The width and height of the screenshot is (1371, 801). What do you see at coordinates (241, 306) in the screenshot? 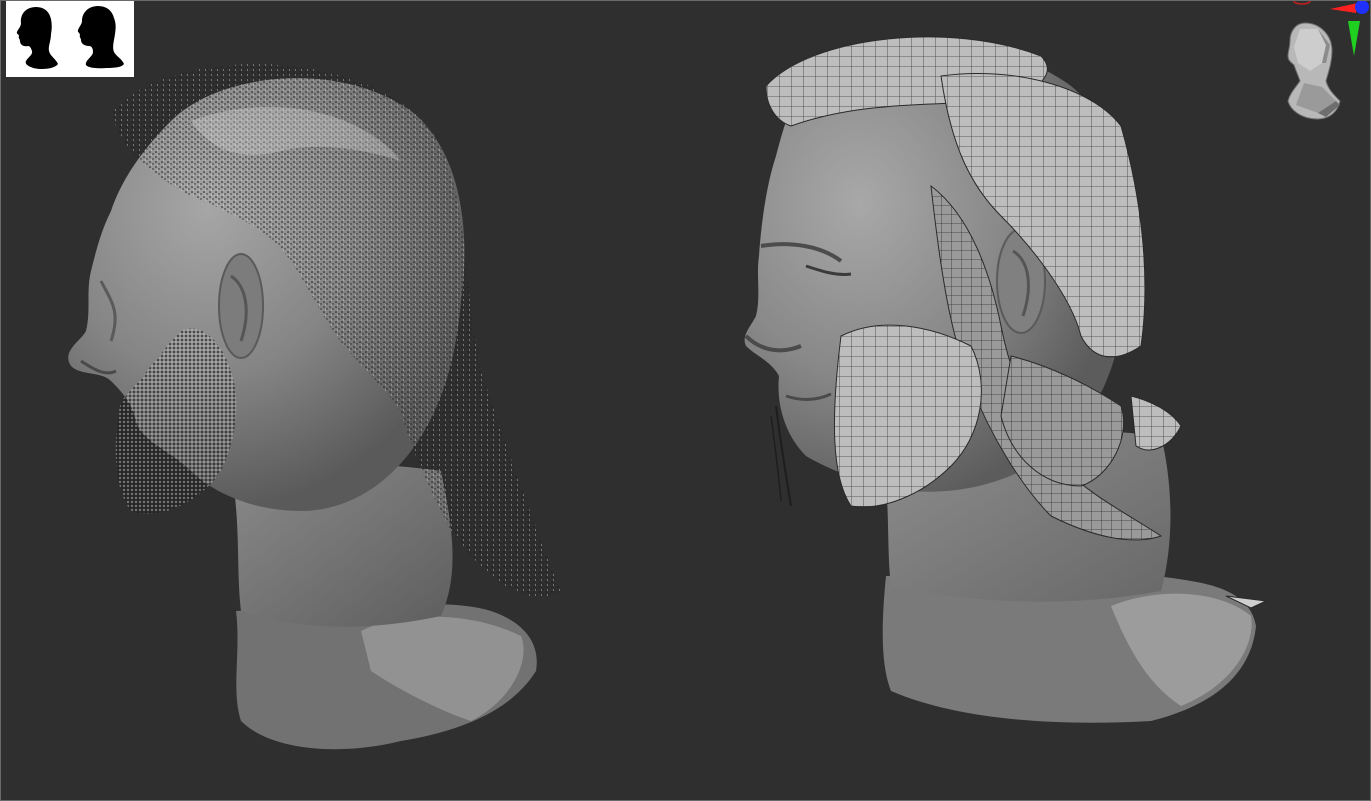
I see `ear` at bounding box center [241, 306].